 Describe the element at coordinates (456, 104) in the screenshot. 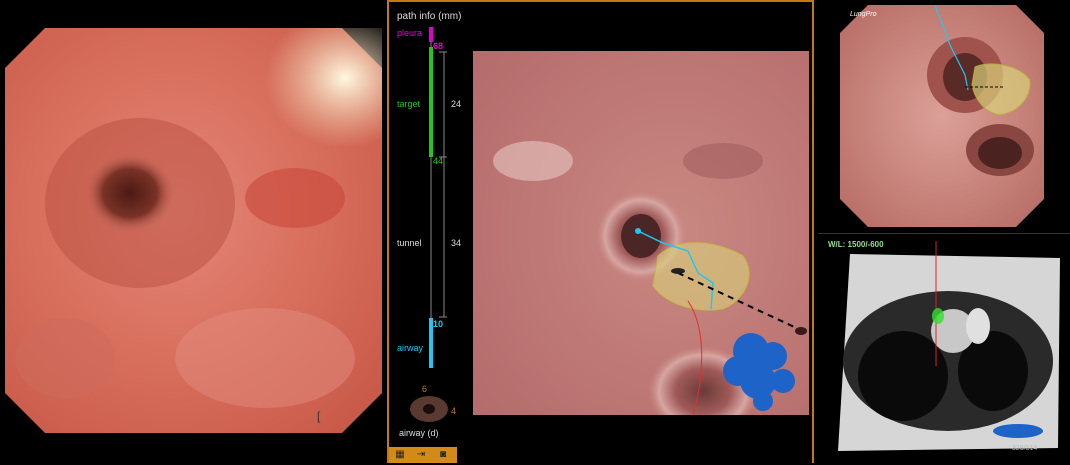

I see `target-segment-value: 24` at that location.